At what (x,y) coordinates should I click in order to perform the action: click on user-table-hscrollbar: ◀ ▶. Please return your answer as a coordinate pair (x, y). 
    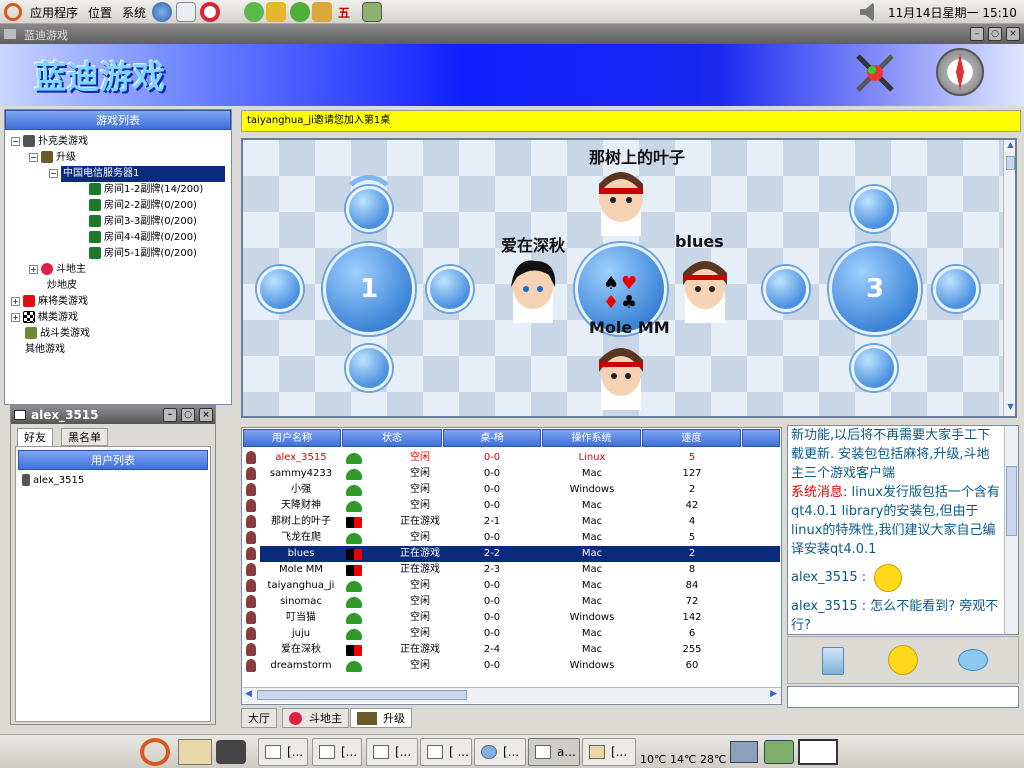
    Looking at the image, I should click on (512, 695).